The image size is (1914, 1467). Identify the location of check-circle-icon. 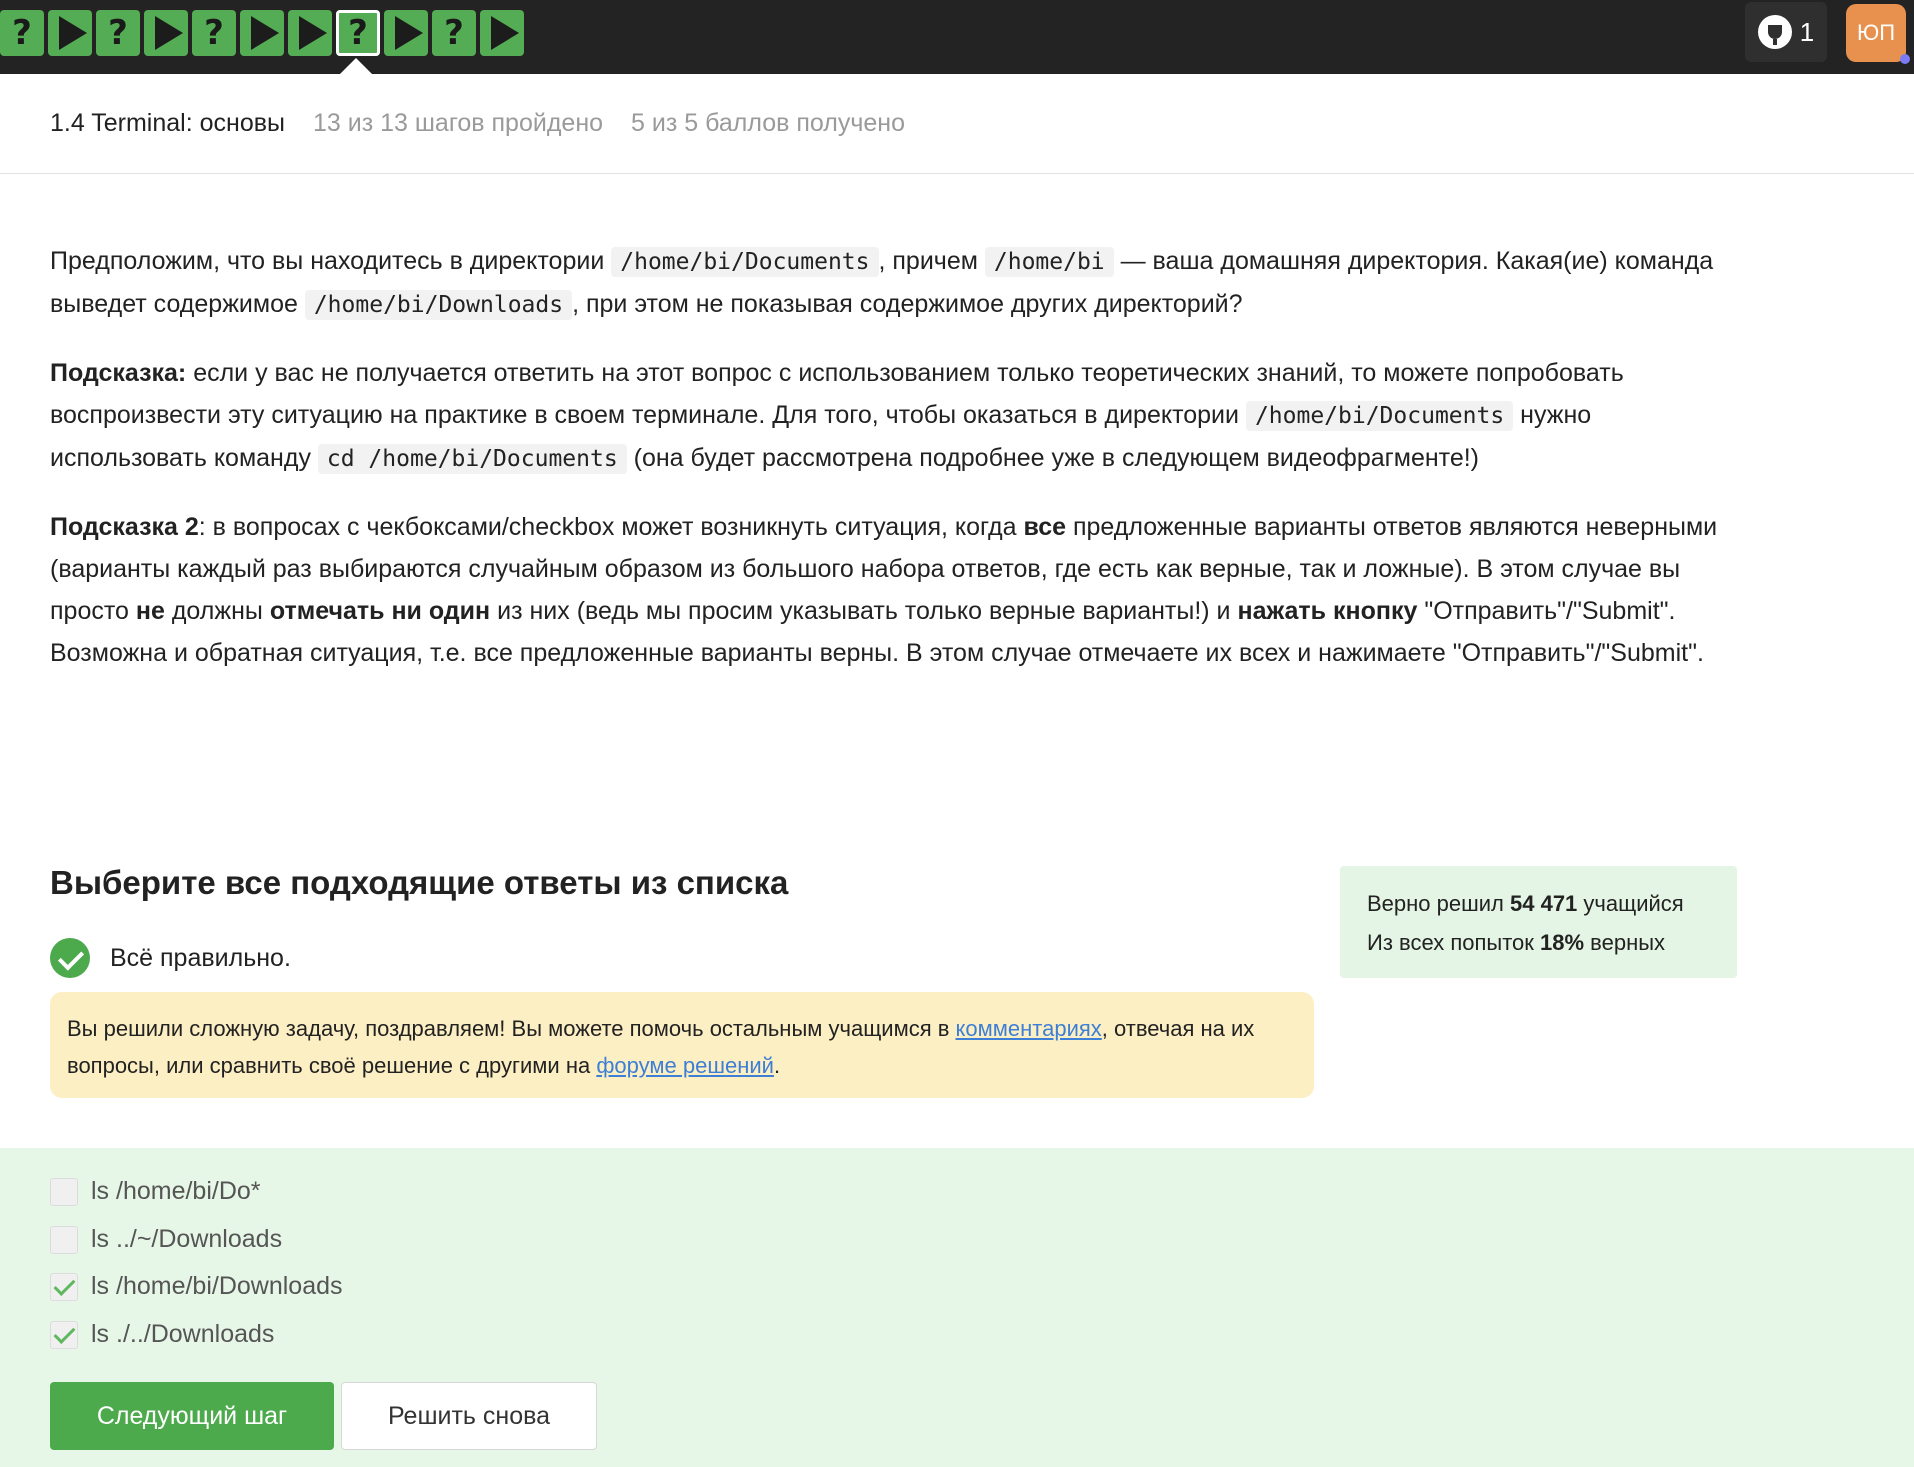
(70, 958).